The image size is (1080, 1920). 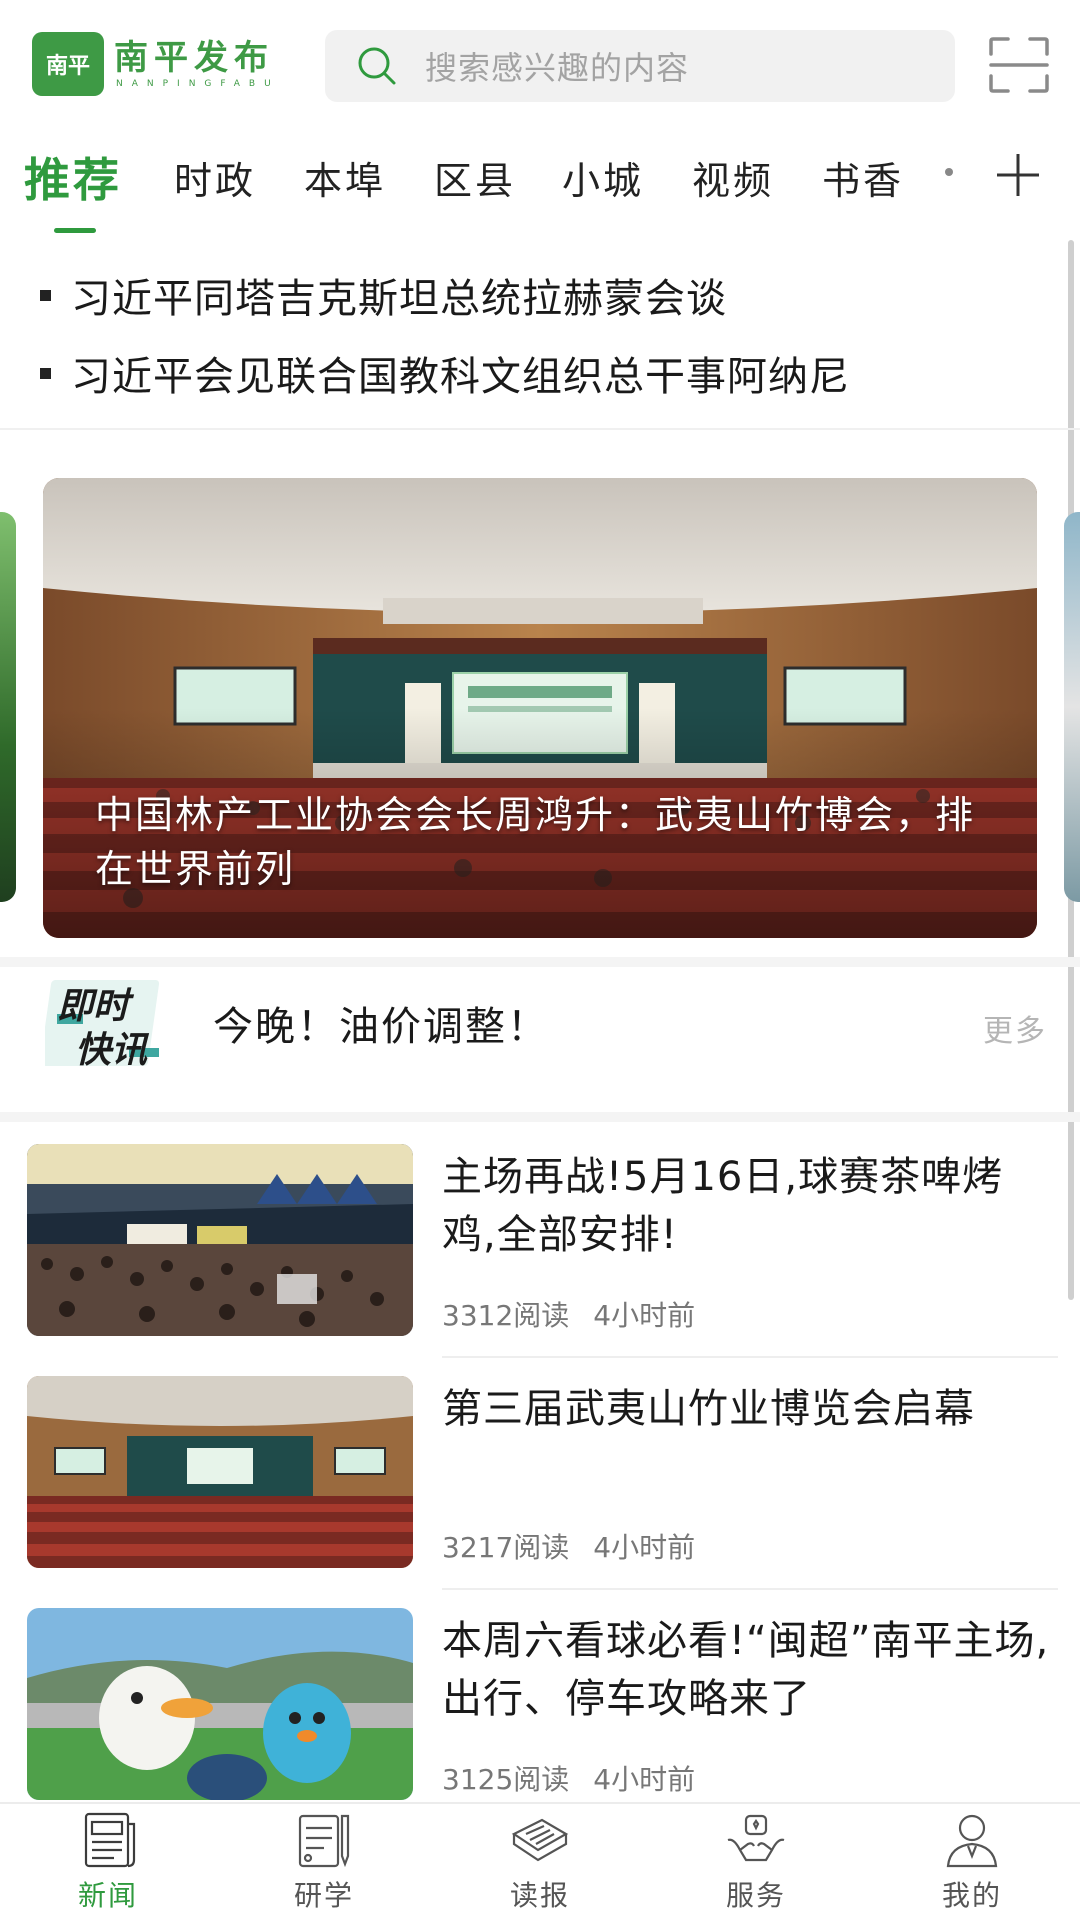 I want to click on article-item: 本周六看球必看!“闽超”南平主场,出行、停车攻略来了 3125阅读 4小时前, so click(x=540, y=1713).